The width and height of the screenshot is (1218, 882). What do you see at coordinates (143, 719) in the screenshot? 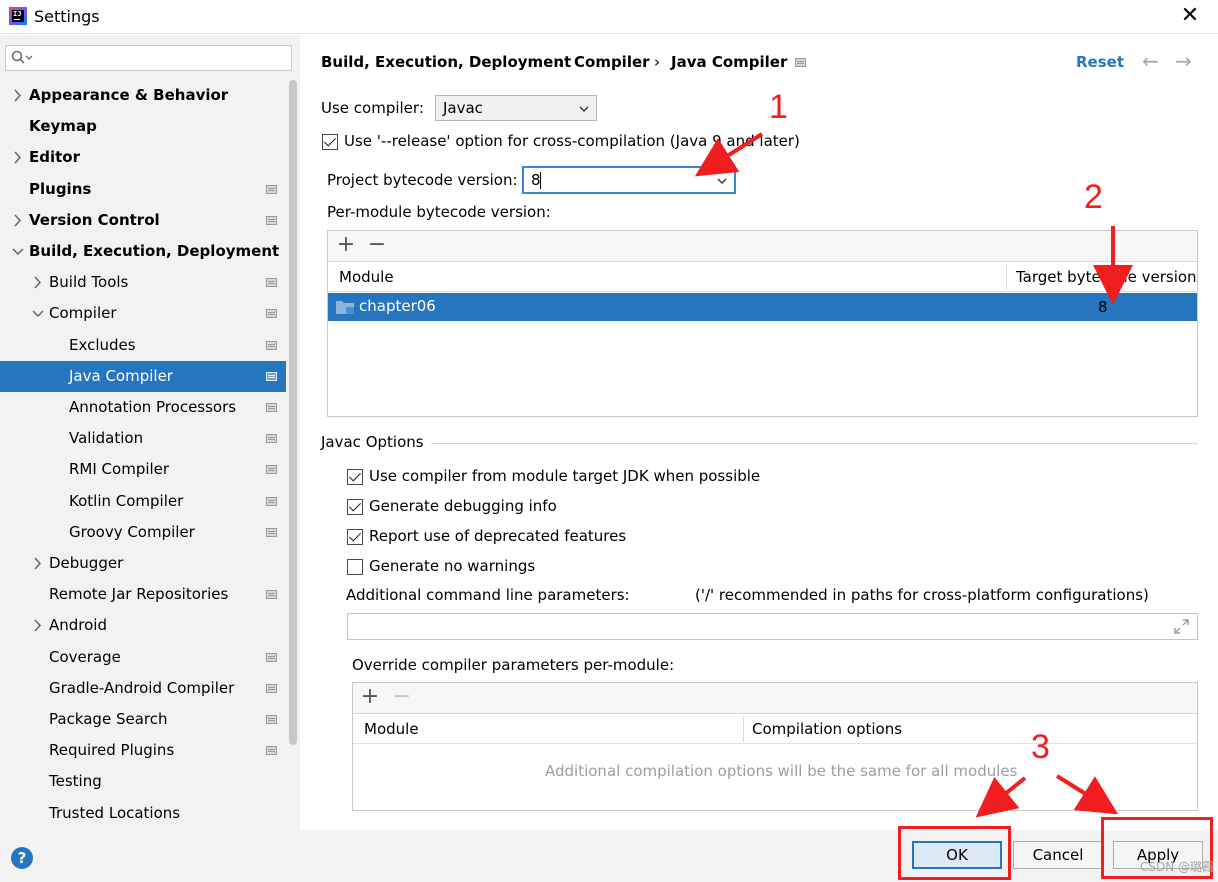
I see `sidebar-item-package-search: Package Search` at bounding box center [143, 719].